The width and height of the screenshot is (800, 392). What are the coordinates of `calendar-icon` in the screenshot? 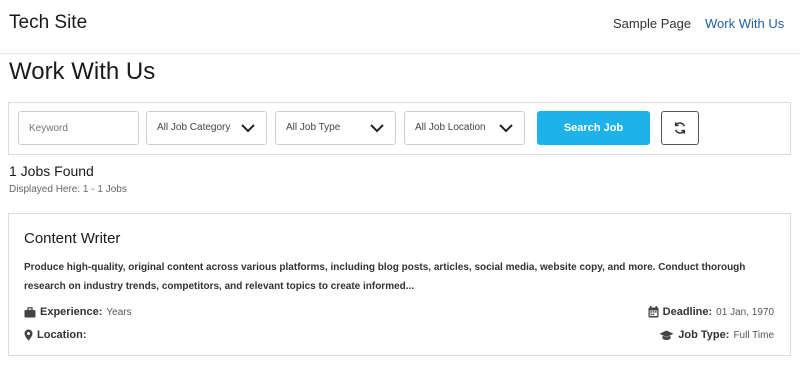 It's located at (653, 312).